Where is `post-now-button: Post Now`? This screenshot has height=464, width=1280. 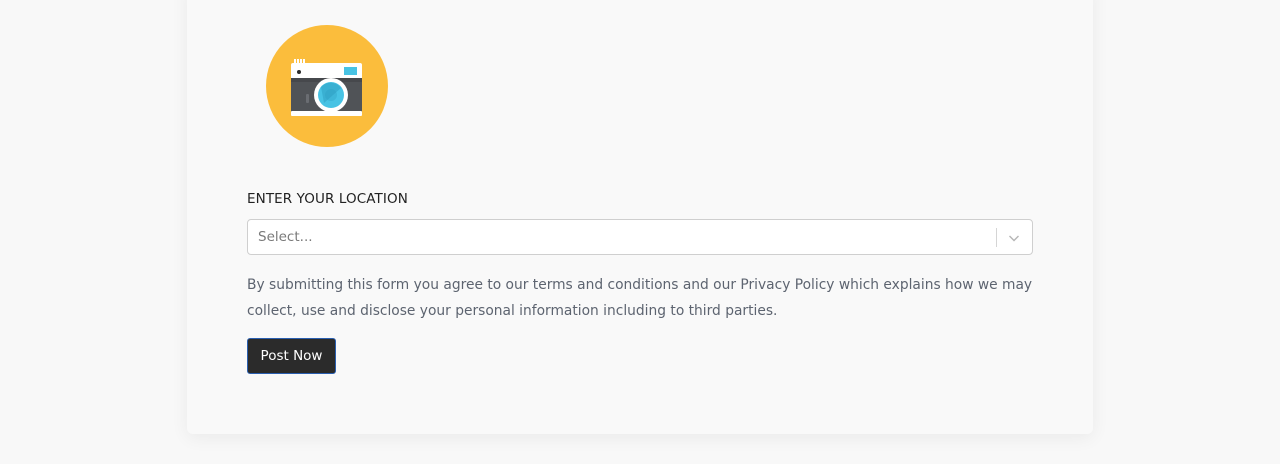
post-now-button: Post Now is located at coordinates (291, 356).